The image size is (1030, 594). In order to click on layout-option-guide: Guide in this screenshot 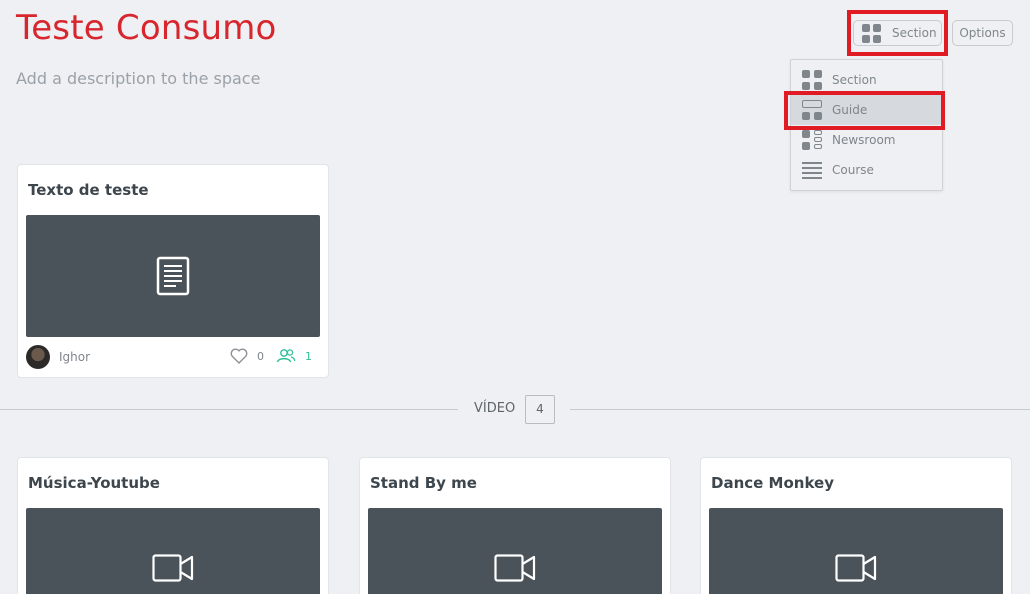, I will do `click(866, 110)`.